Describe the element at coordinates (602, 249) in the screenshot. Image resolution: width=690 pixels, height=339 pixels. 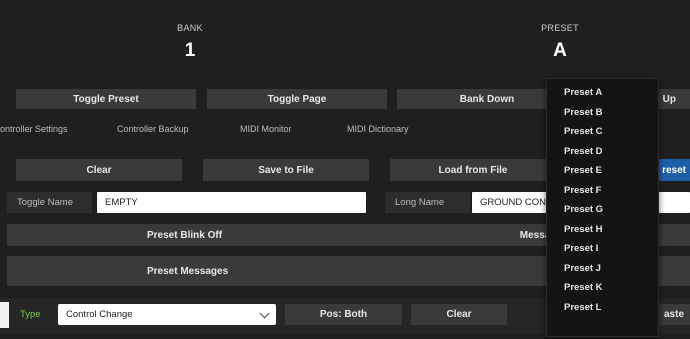
I see `dropdown-item-preset: Preset I` at that location.